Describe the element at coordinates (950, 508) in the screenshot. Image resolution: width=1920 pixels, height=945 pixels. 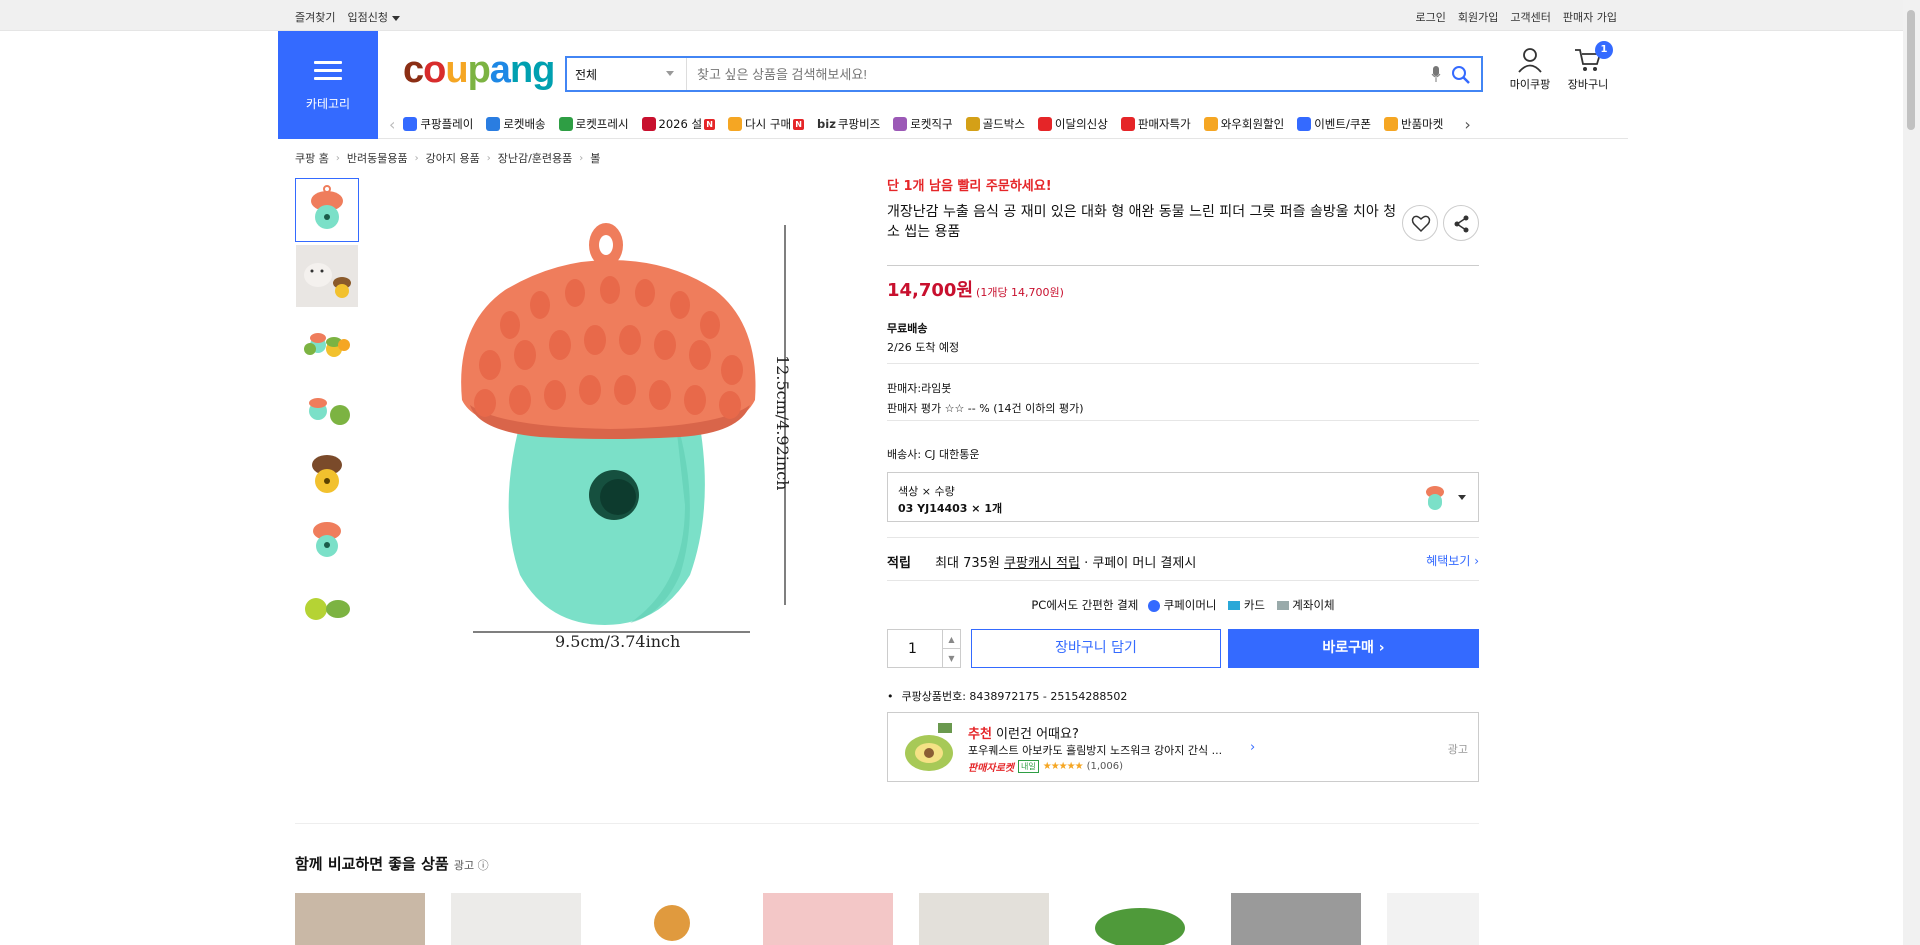
I see `option-value: 03 YJ14403 × 1개` at that location.